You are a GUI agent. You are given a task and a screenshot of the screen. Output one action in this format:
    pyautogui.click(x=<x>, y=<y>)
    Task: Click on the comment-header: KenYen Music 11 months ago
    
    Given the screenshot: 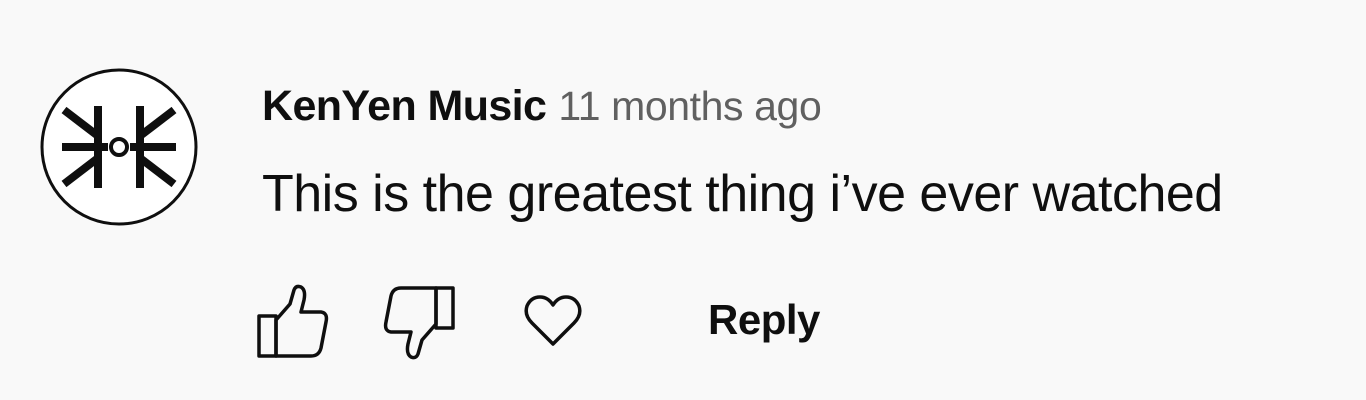 What is the action you would take?
    pyautogui.click(x=542, y=111)
    